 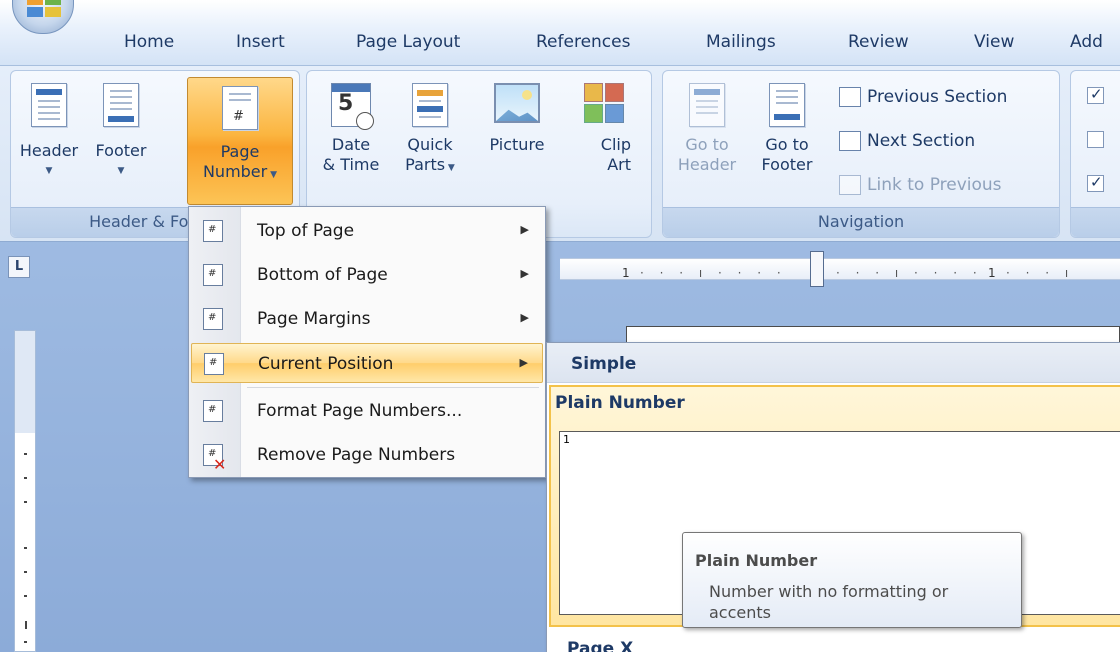 I want to click on menu-item-page-margins: Page Margins ▶, so click(x=367, y=319).